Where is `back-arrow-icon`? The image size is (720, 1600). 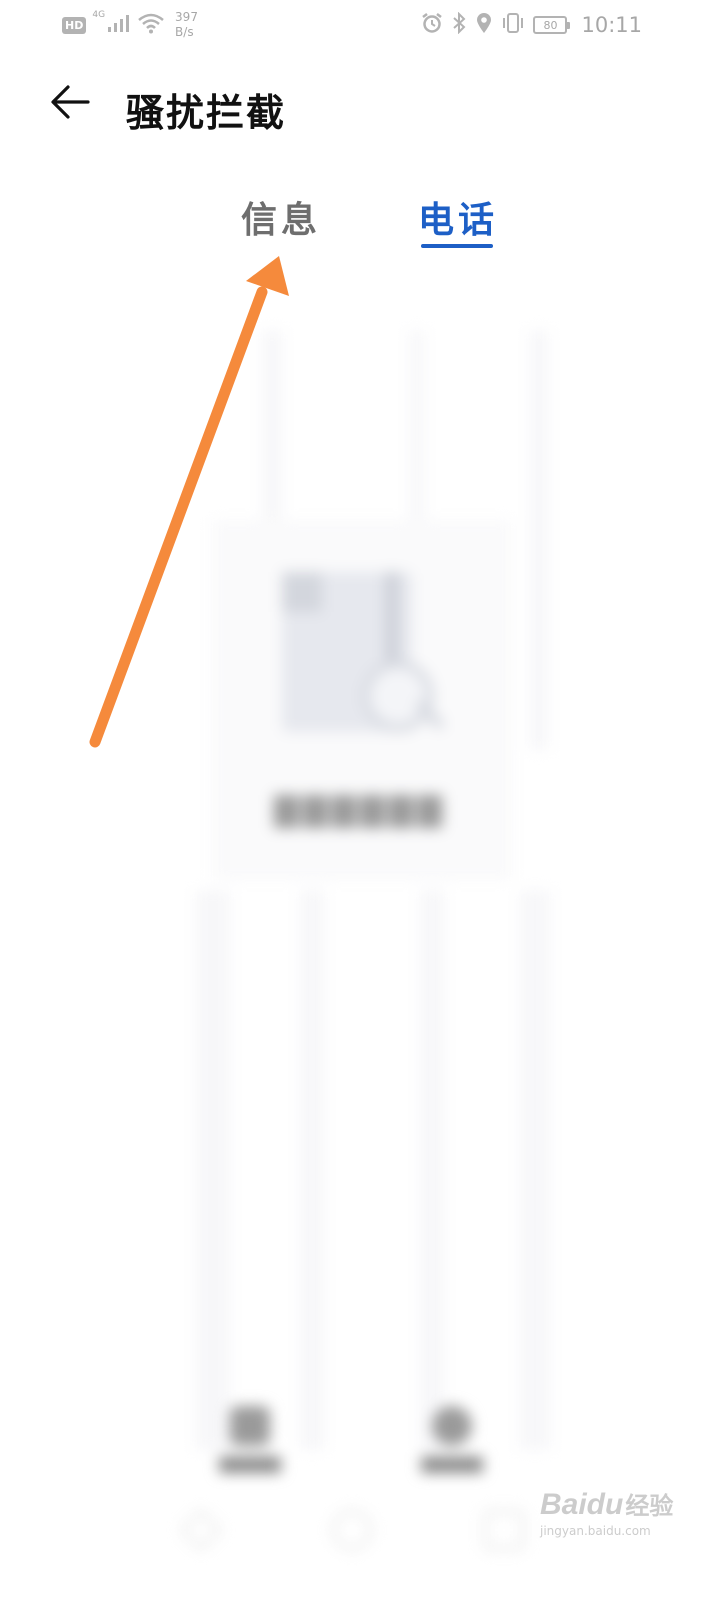 back-arrow-icon is located at coordinates (70, 104).